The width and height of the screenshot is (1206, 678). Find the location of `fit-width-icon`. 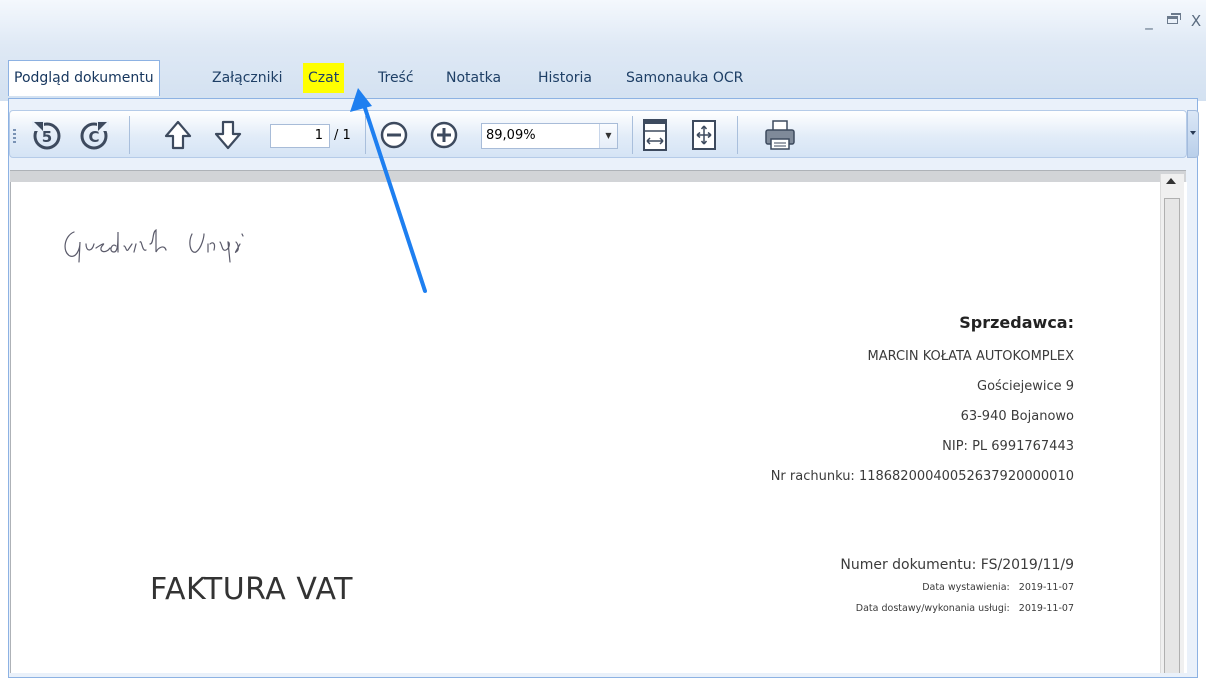

fit-width-icon is located at coordinates (655, 135).